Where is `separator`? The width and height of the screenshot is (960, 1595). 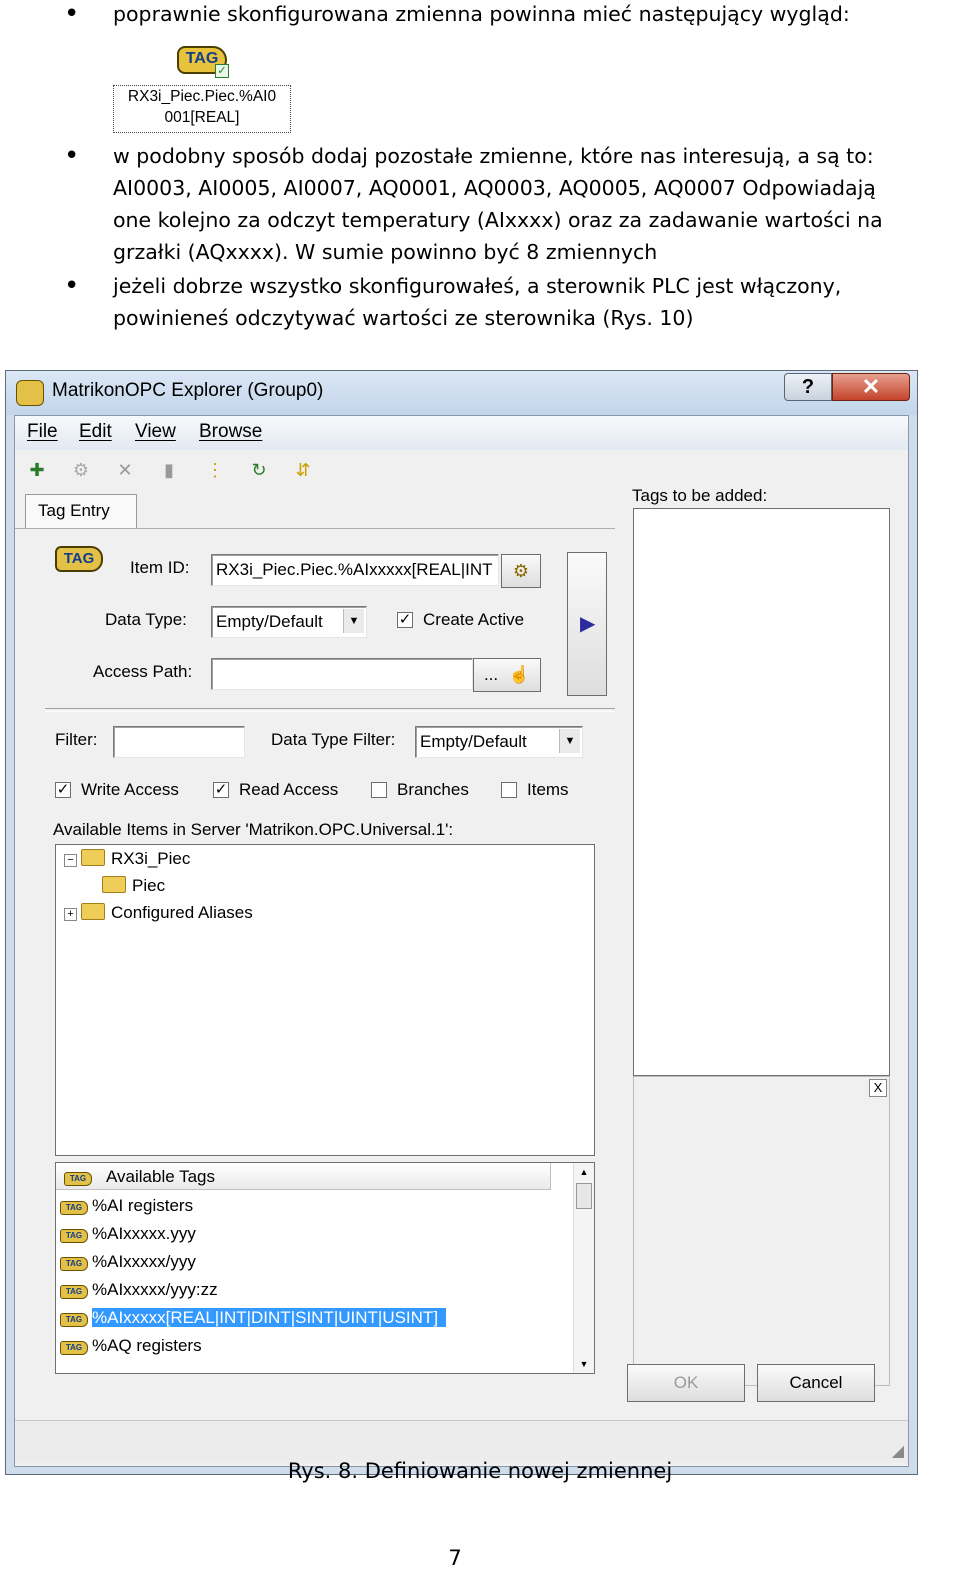 separator is located at coordinates (330, 710).